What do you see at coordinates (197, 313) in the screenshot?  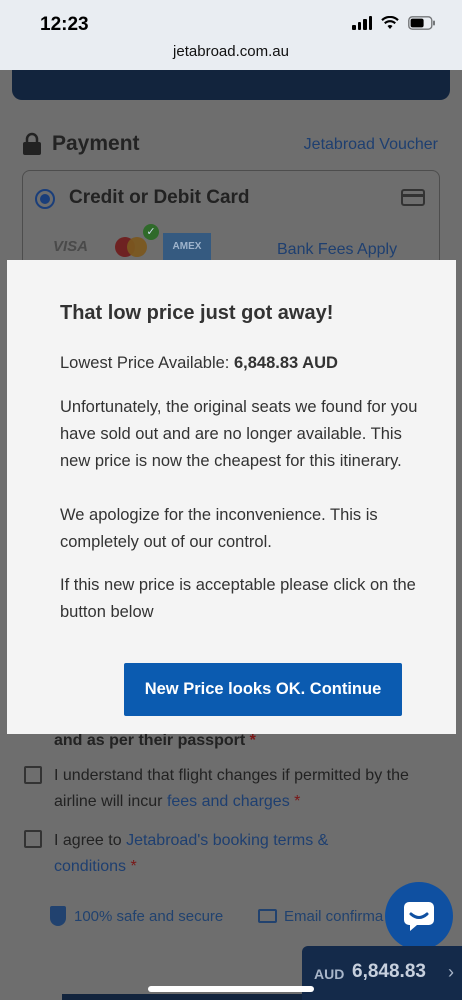 I see `dialog-title: That low price just got away!` at bounding box center [197, 313].